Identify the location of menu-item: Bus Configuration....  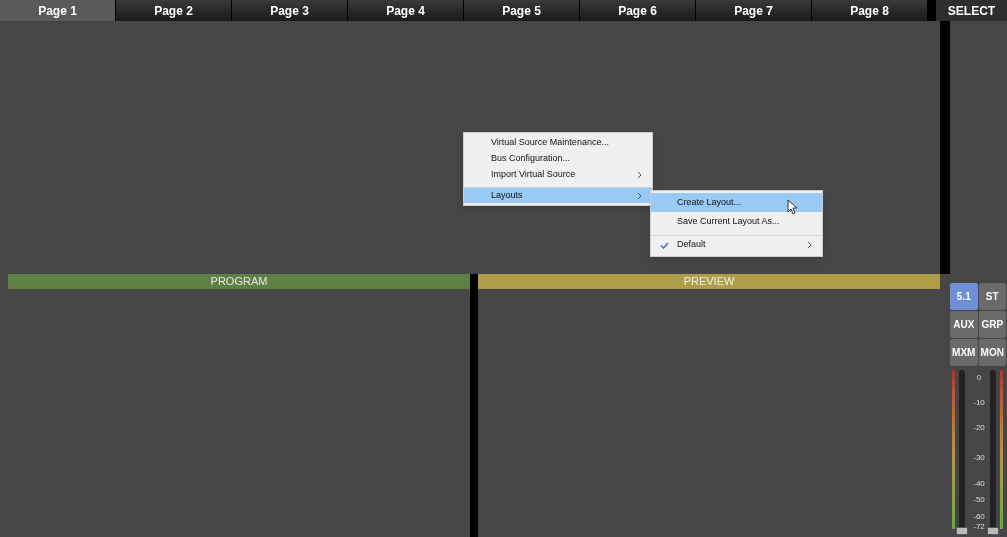
(558, 159).